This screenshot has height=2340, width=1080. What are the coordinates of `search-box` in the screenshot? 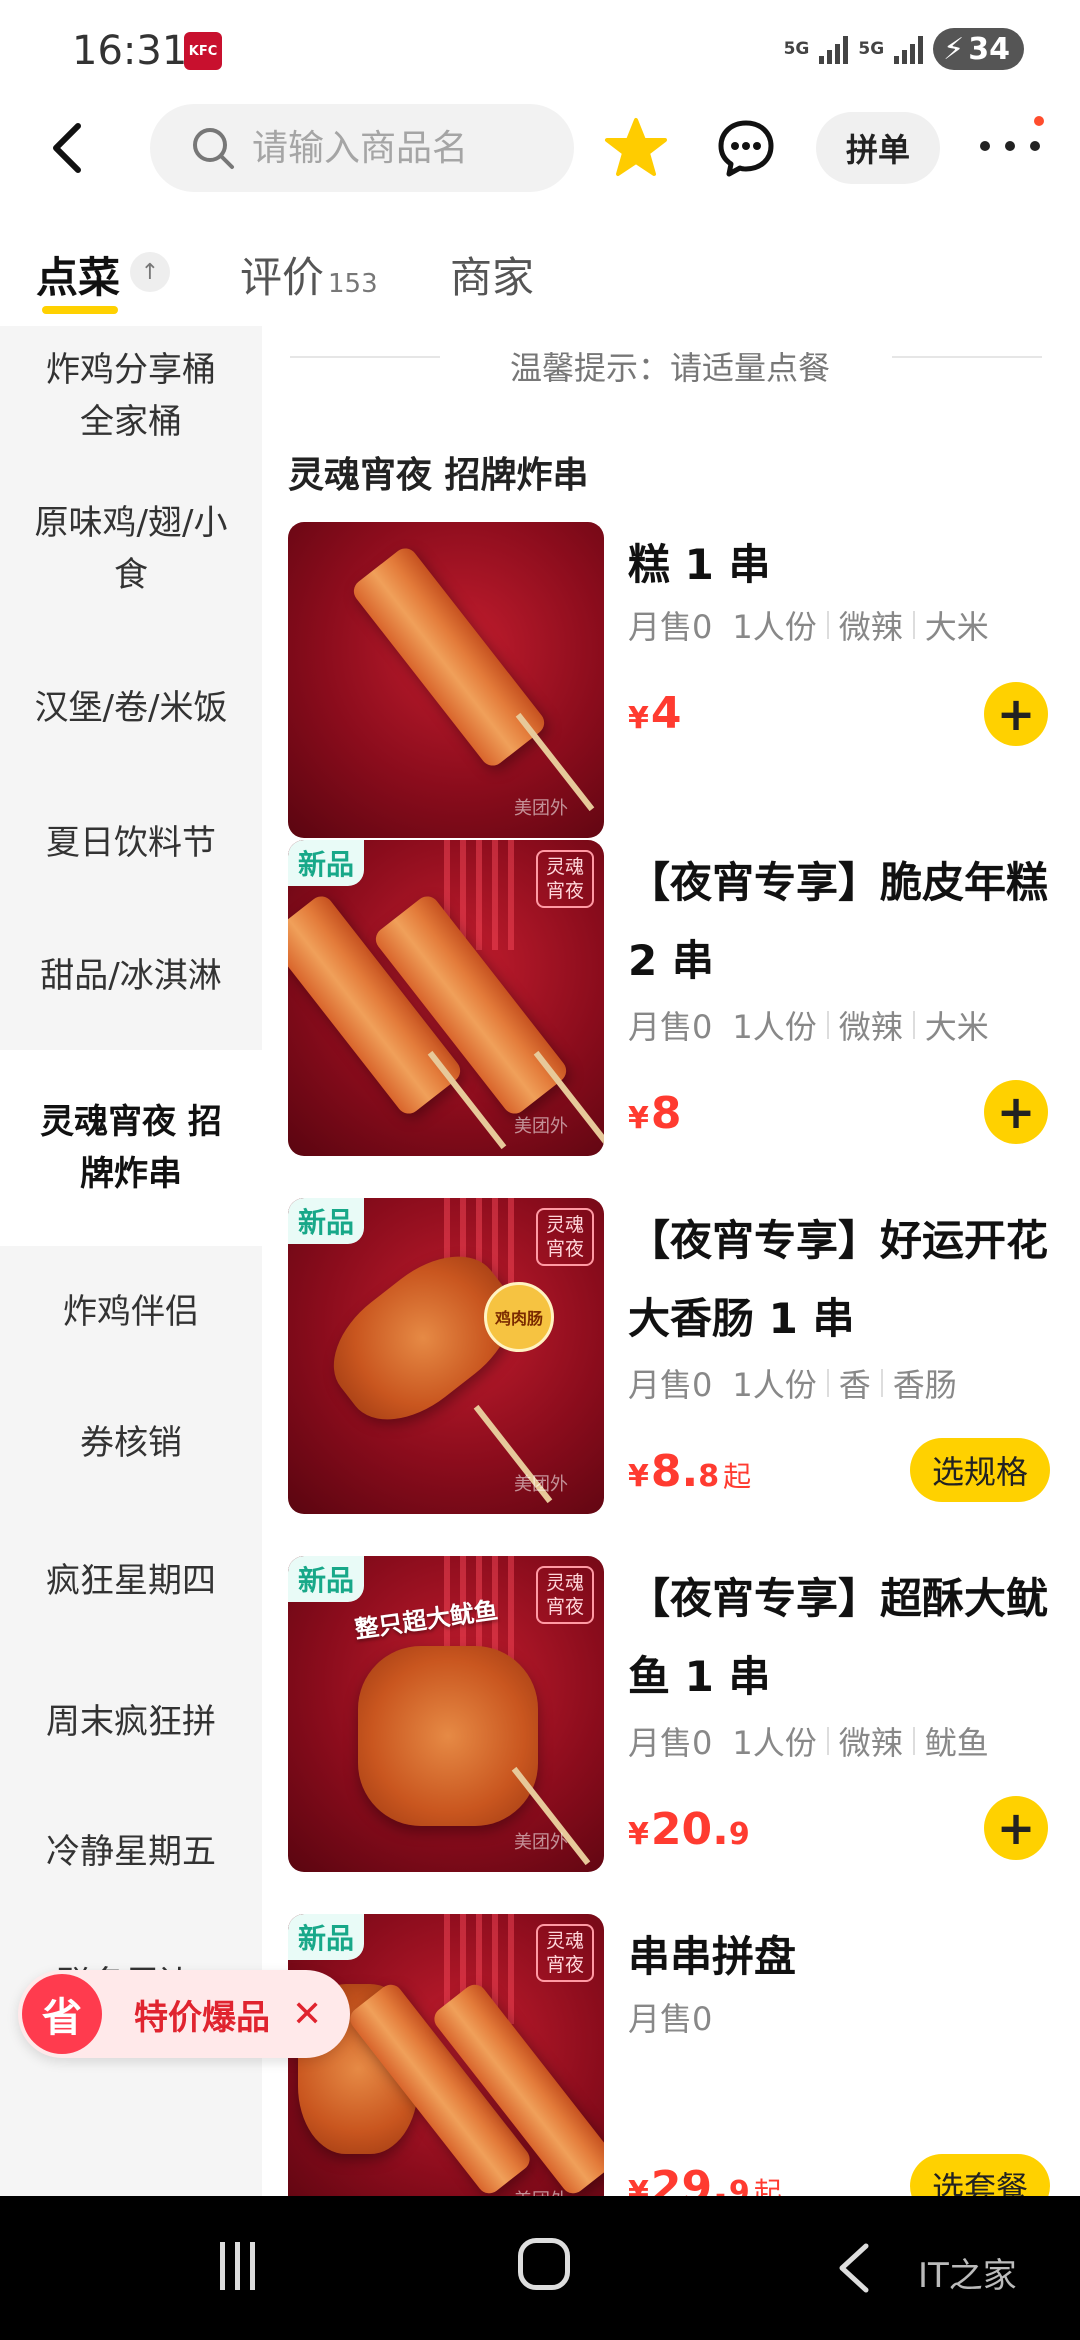 It's located at (362, 148).